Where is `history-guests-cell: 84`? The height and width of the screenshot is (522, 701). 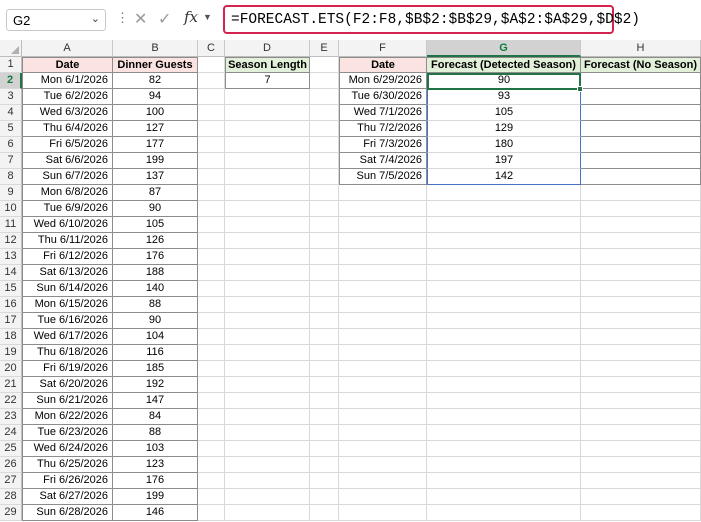
history-guests-cell: 84 is located at coordinates (155, 417).